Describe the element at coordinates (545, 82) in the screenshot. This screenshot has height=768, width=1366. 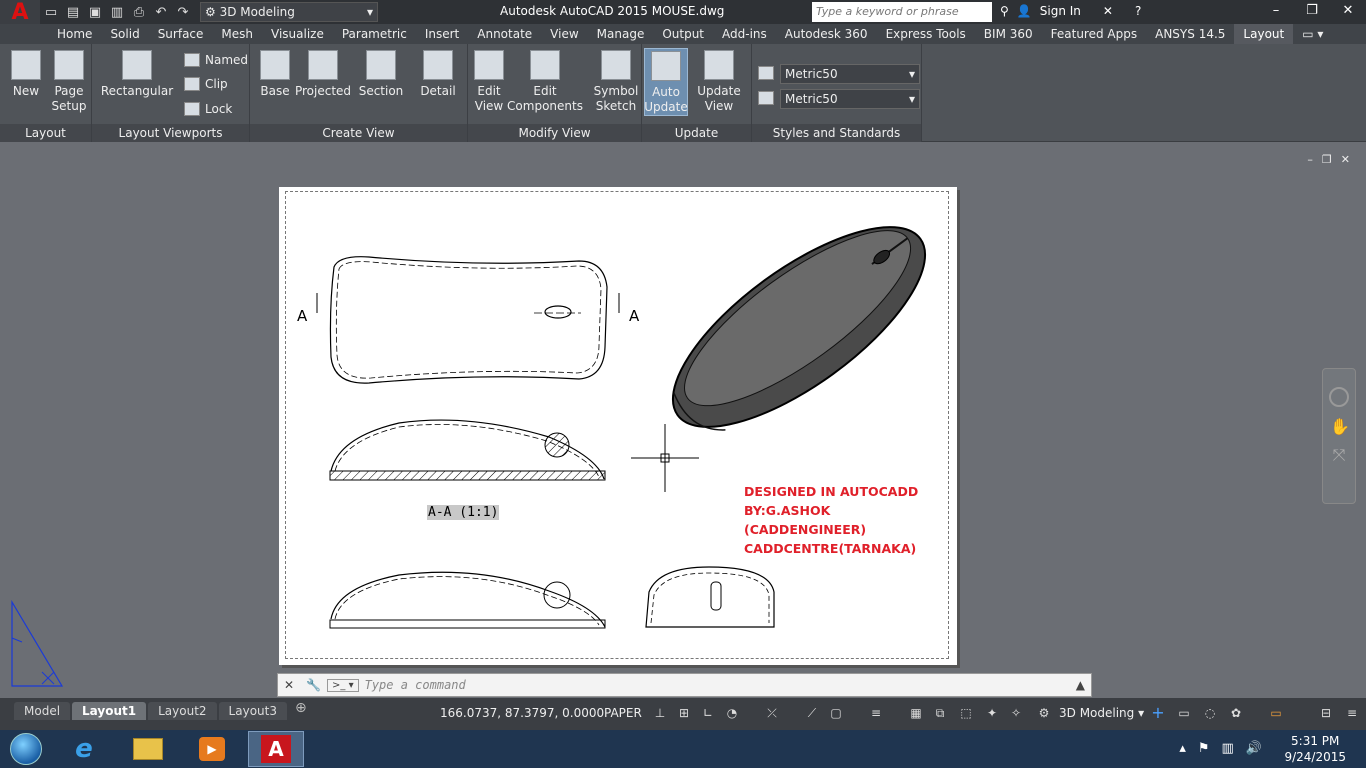
I see `edit-components-button: Edit Components` at that location.